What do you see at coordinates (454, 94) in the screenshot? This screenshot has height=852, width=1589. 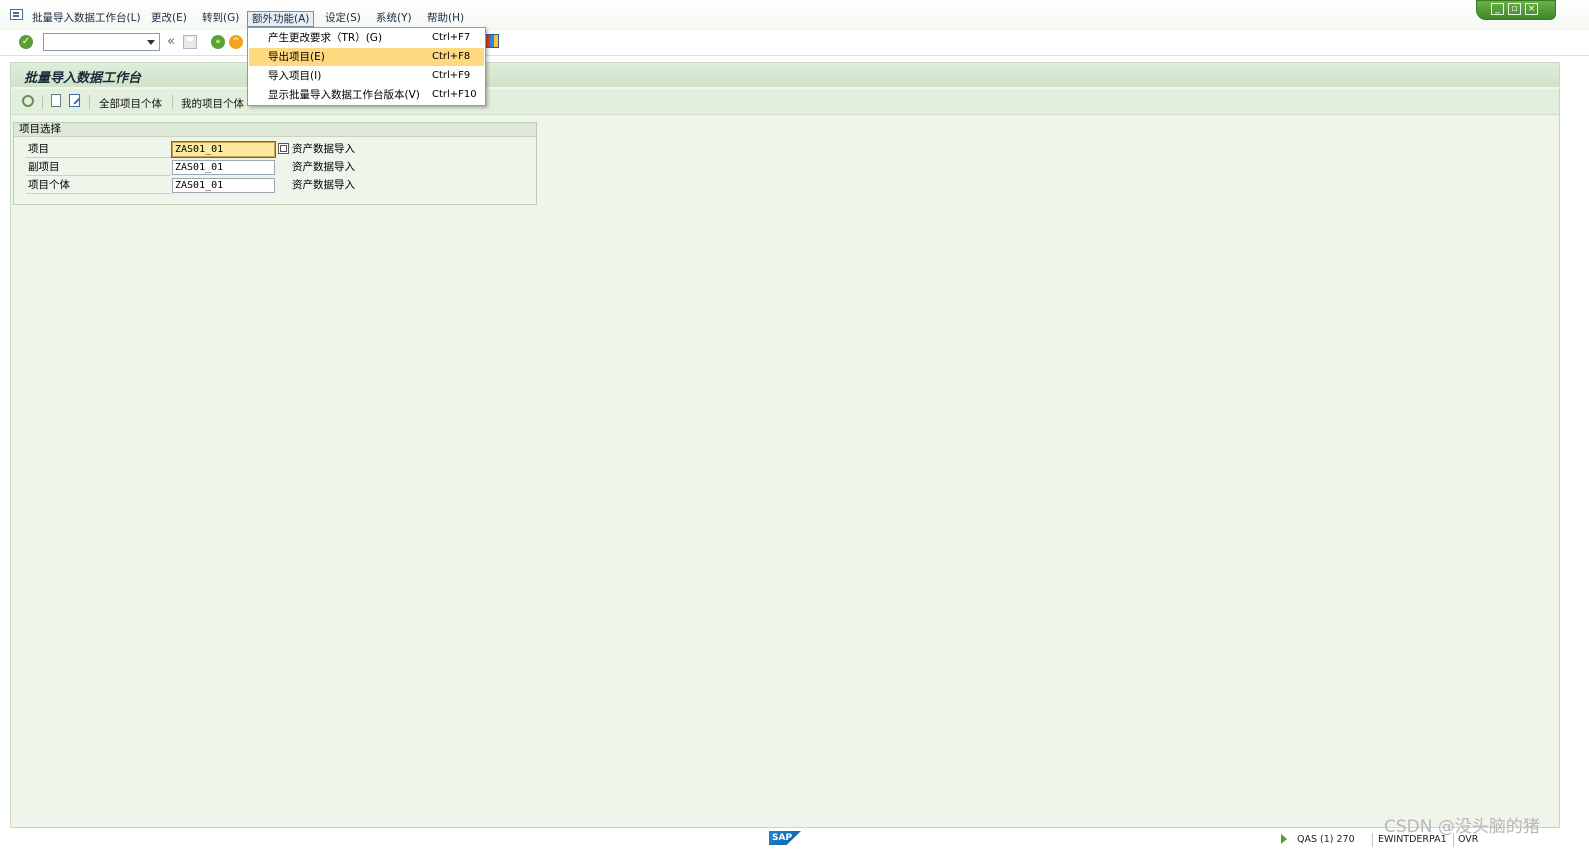 I see `menu-item-shortcut: Ctrl+F10` at bounding box center [454, 94].